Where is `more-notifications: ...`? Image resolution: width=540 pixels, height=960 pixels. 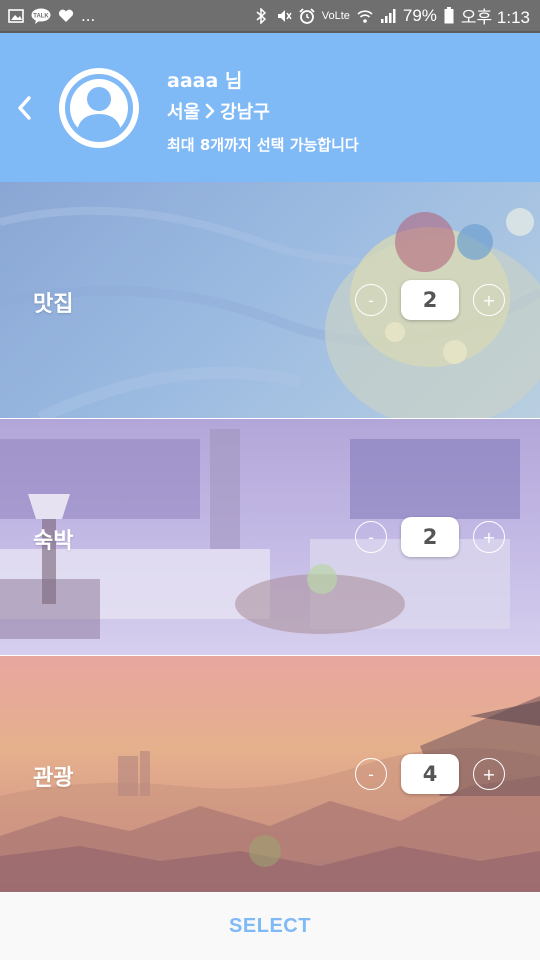 more-notifications: ... is located at coordinates (88, 15).